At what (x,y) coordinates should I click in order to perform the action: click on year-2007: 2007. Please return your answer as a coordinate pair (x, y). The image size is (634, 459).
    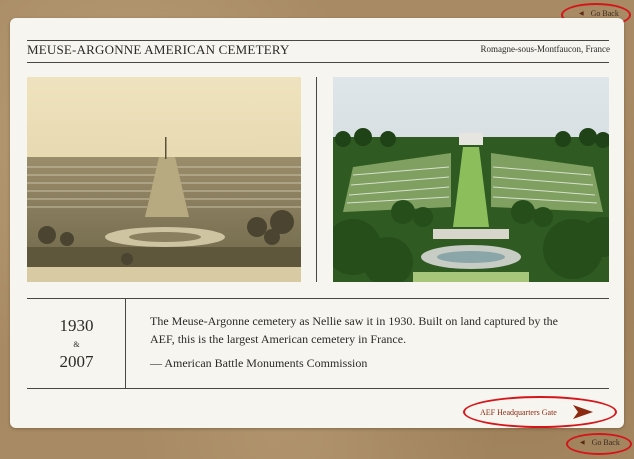
    Looking at the image, I should click on (76, 361).